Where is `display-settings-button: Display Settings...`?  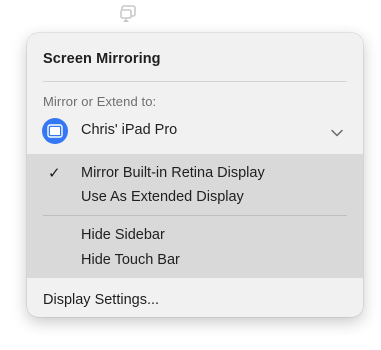
display-settings-button: Display Settings... is located at coordinates (101, 300).